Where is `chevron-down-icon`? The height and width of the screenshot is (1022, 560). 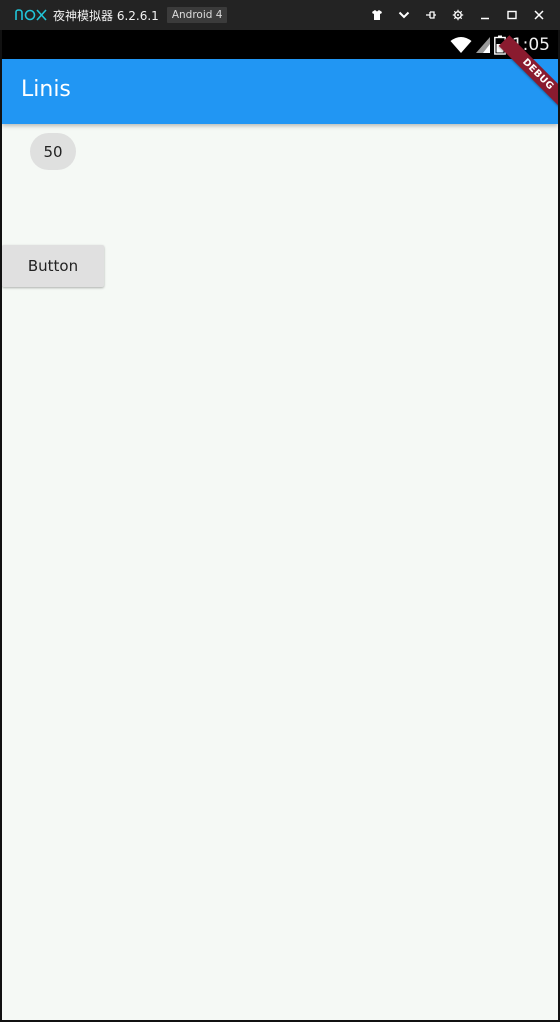 chevron-down-icon is located at coordinates (403, 15).